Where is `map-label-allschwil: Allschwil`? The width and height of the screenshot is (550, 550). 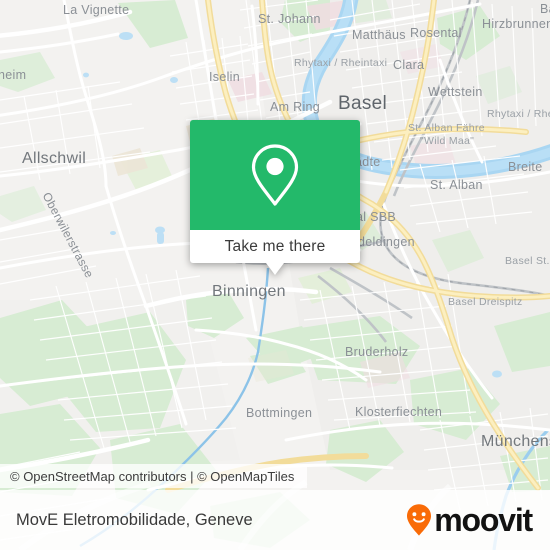 map-label-allschwil: Allschwil is located at coordinates (54, 158).